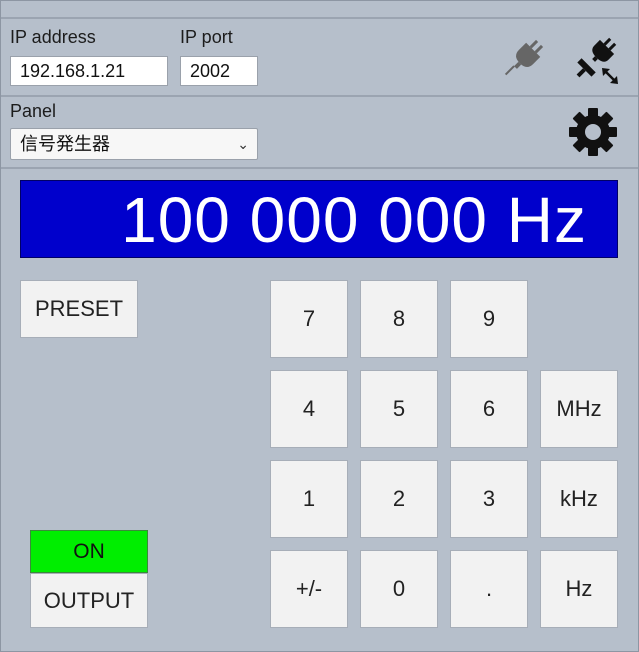  I want to click on panel-select-value: 信号発生器, so click(65, 144).